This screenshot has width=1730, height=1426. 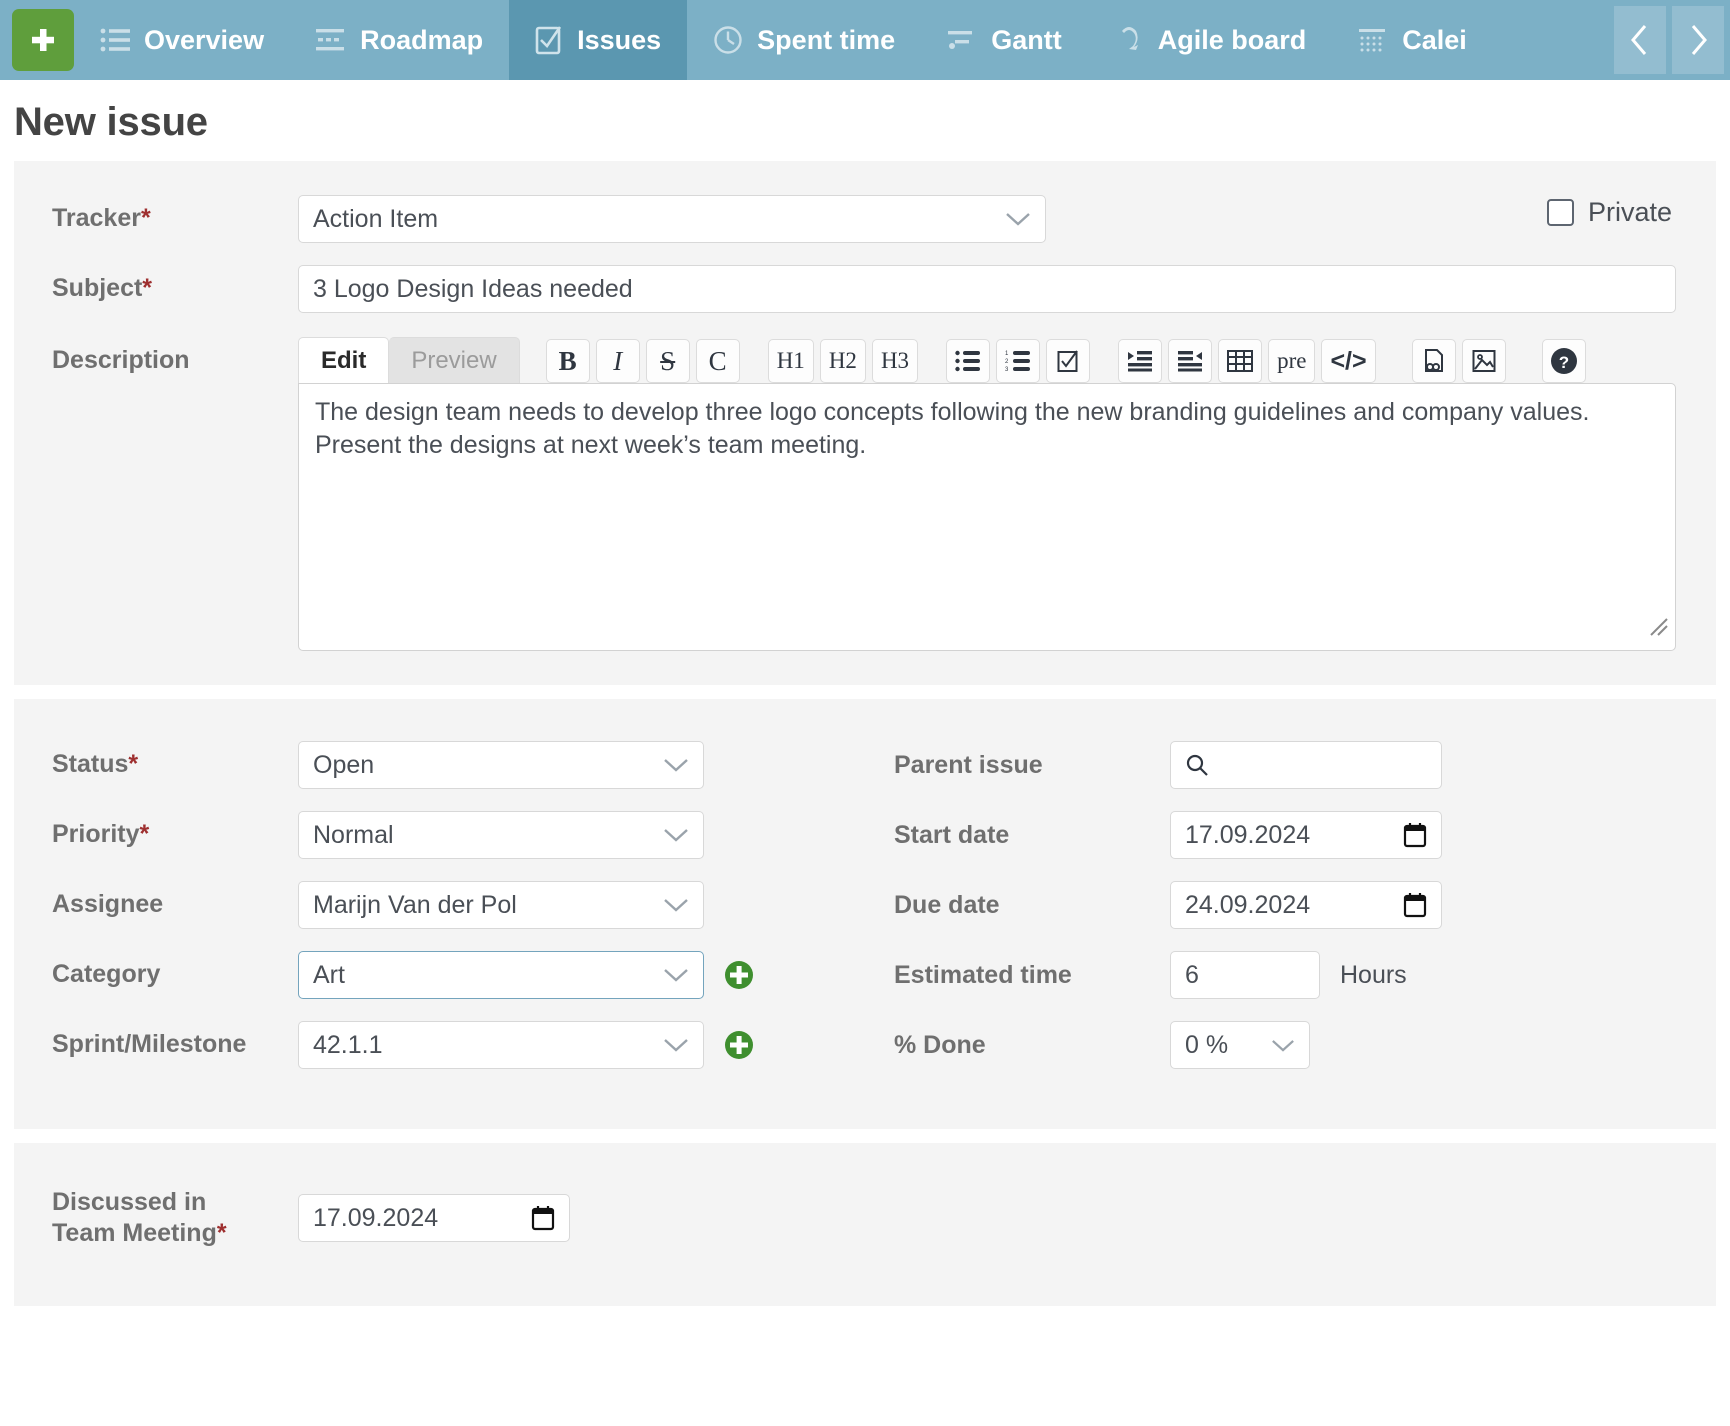 I want to click on chevron-left-icon, so click(x=1639, y=40).